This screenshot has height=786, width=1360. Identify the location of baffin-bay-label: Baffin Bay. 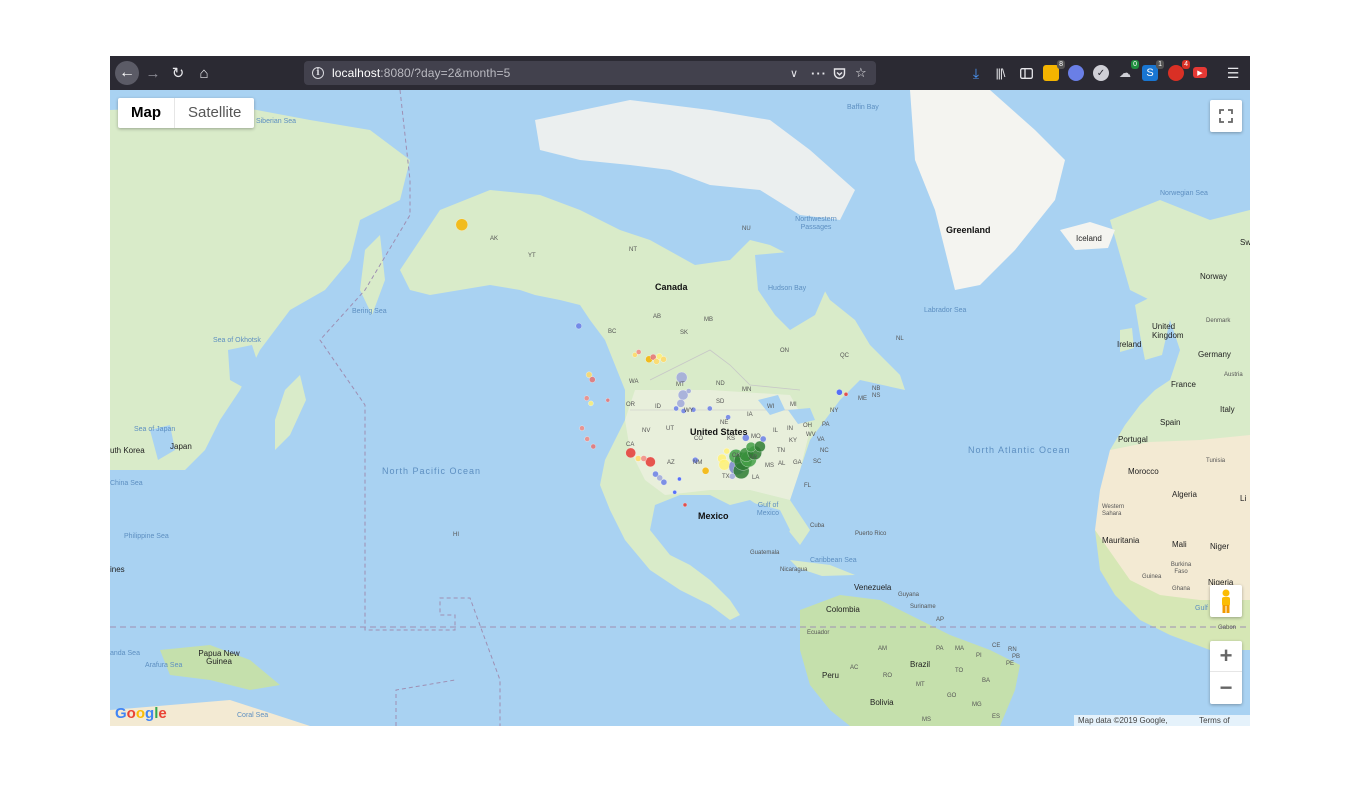
(863, 107).